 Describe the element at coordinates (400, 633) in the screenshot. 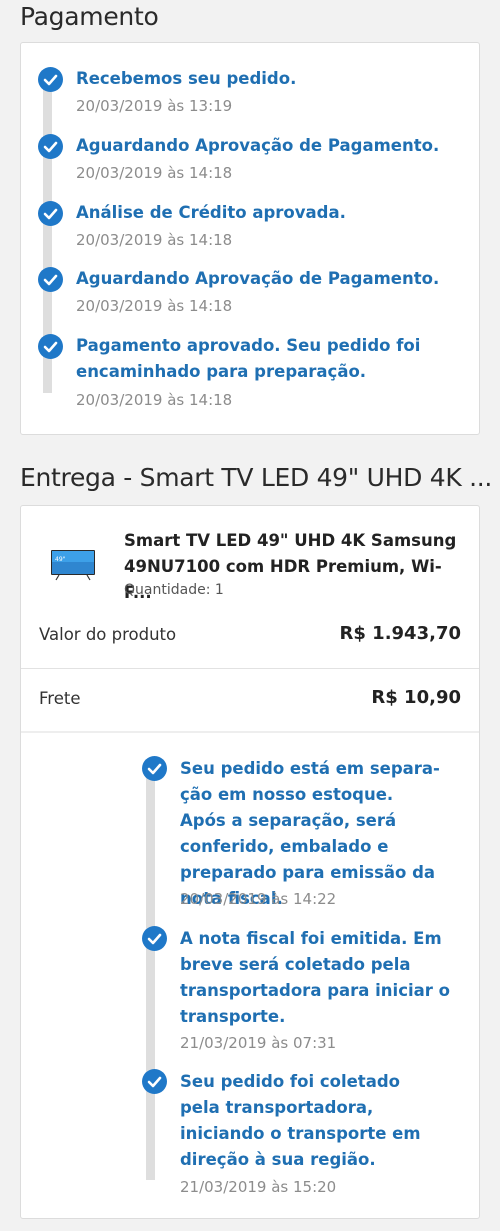

I see `product-value: R$ 1.943,70` at that location.